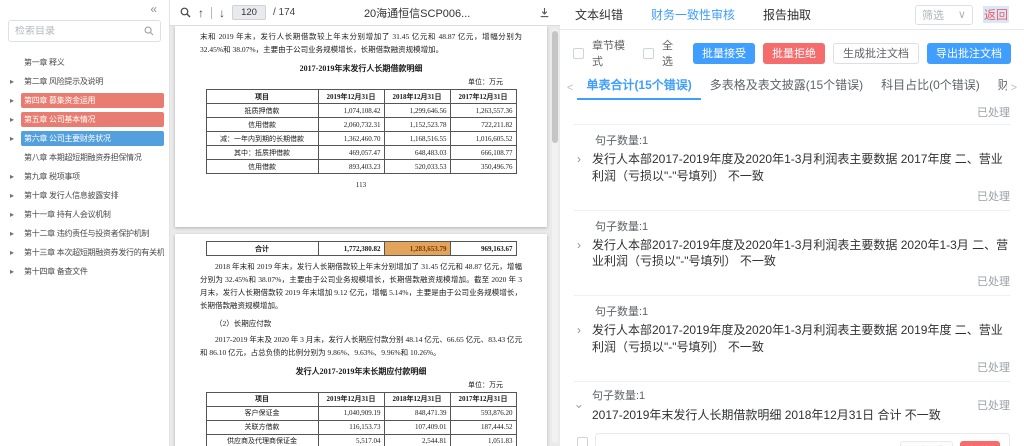 This screenshot has width=1024, height=446. What do you see at coordinates (84, 195) in the screenshot?
I see `sidebar-item: ▸ 第十章 发行人信息披露安排` at bounding box center [84, 195].